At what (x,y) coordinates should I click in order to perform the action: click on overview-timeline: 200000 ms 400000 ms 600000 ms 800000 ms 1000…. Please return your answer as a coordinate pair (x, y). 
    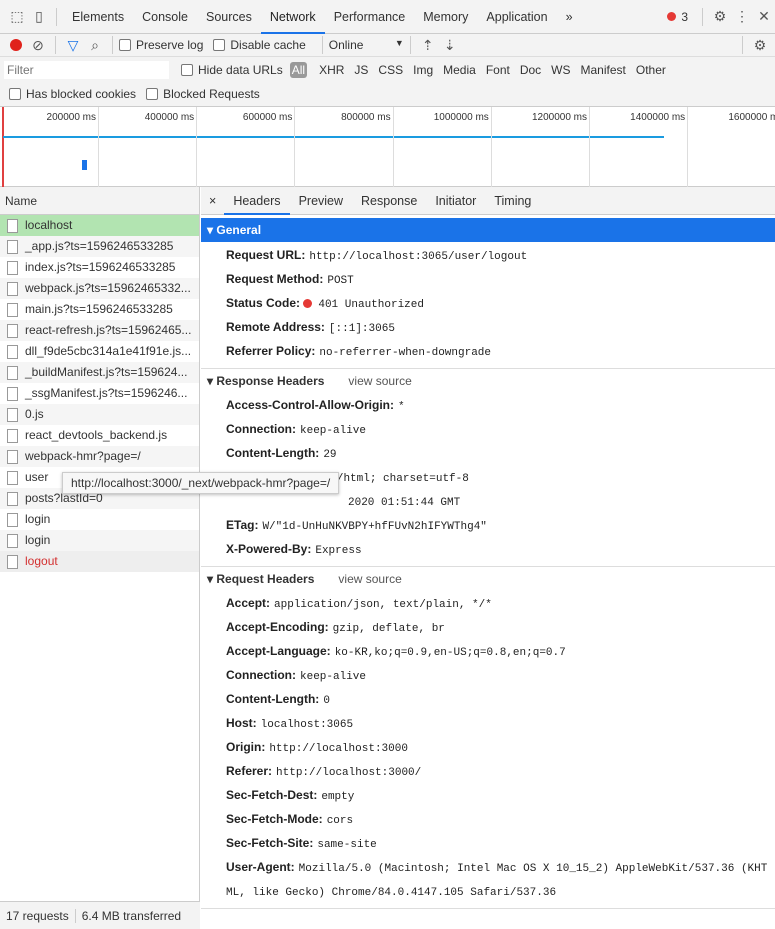
    Looking at the image, I should click on (387, 147).